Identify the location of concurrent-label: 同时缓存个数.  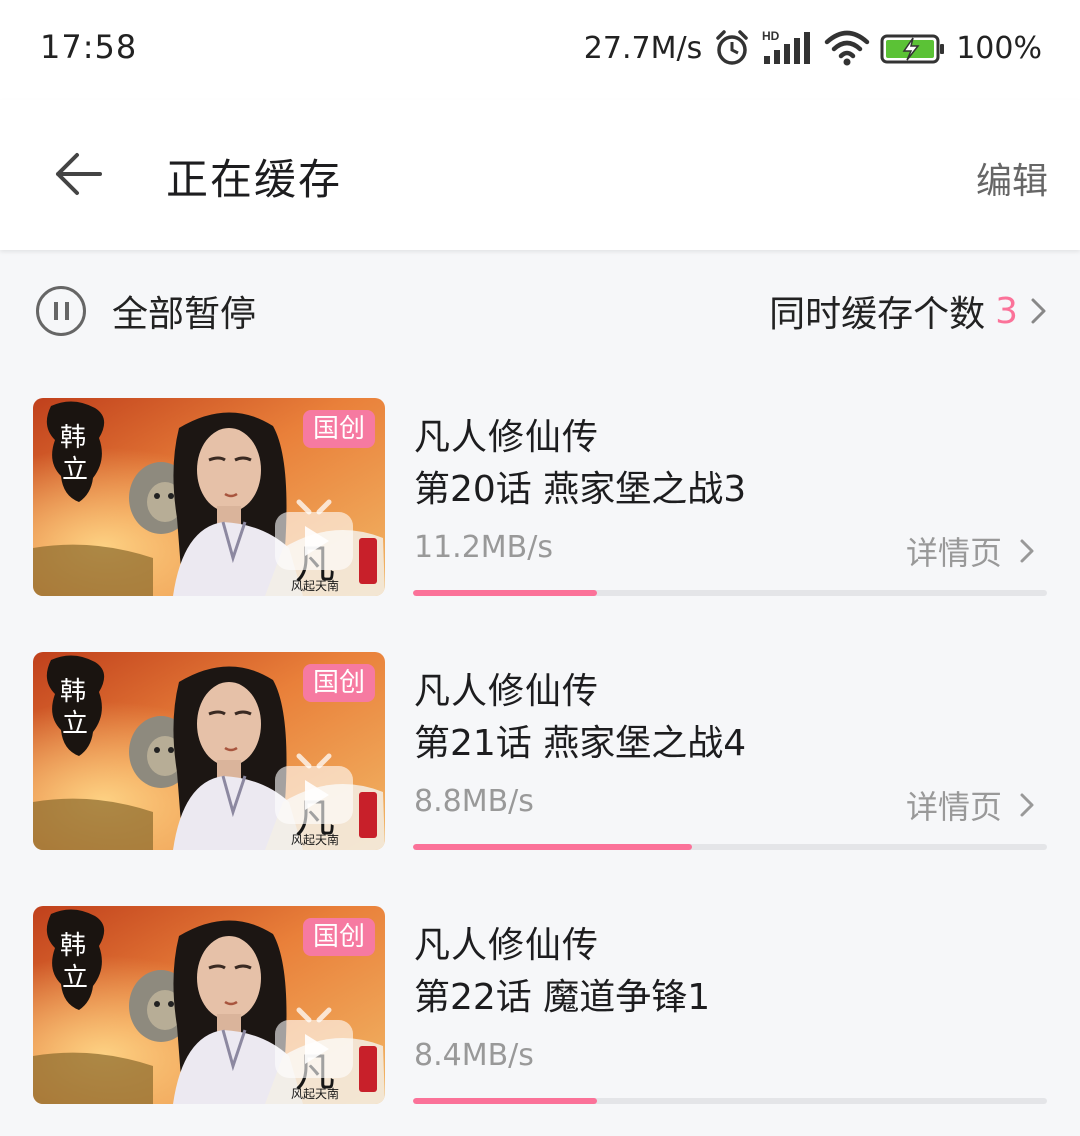
(877, 314).